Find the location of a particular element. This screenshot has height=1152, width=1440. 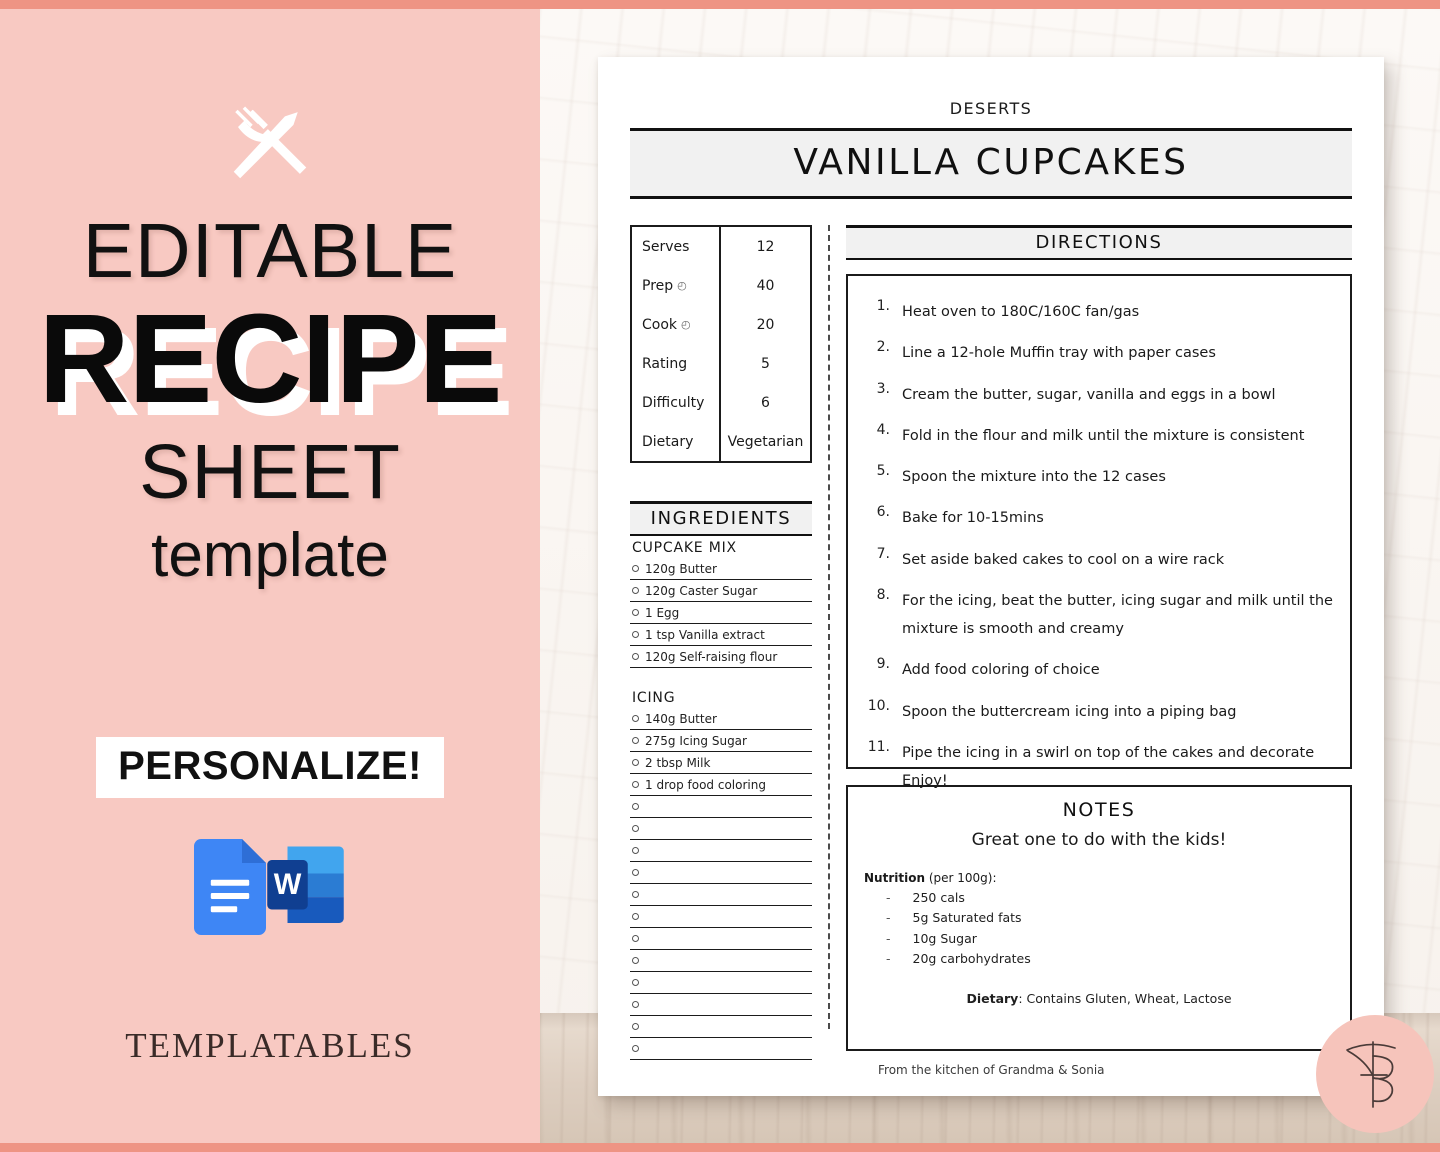

notes-heading: NOTES is located at coordinates (1099, 810).